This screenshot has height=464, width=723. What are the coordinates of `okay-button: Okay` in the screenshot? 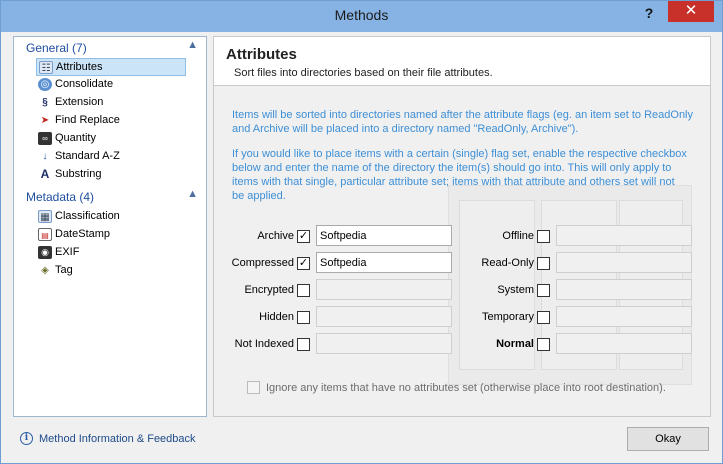 It's located at (668, 439).